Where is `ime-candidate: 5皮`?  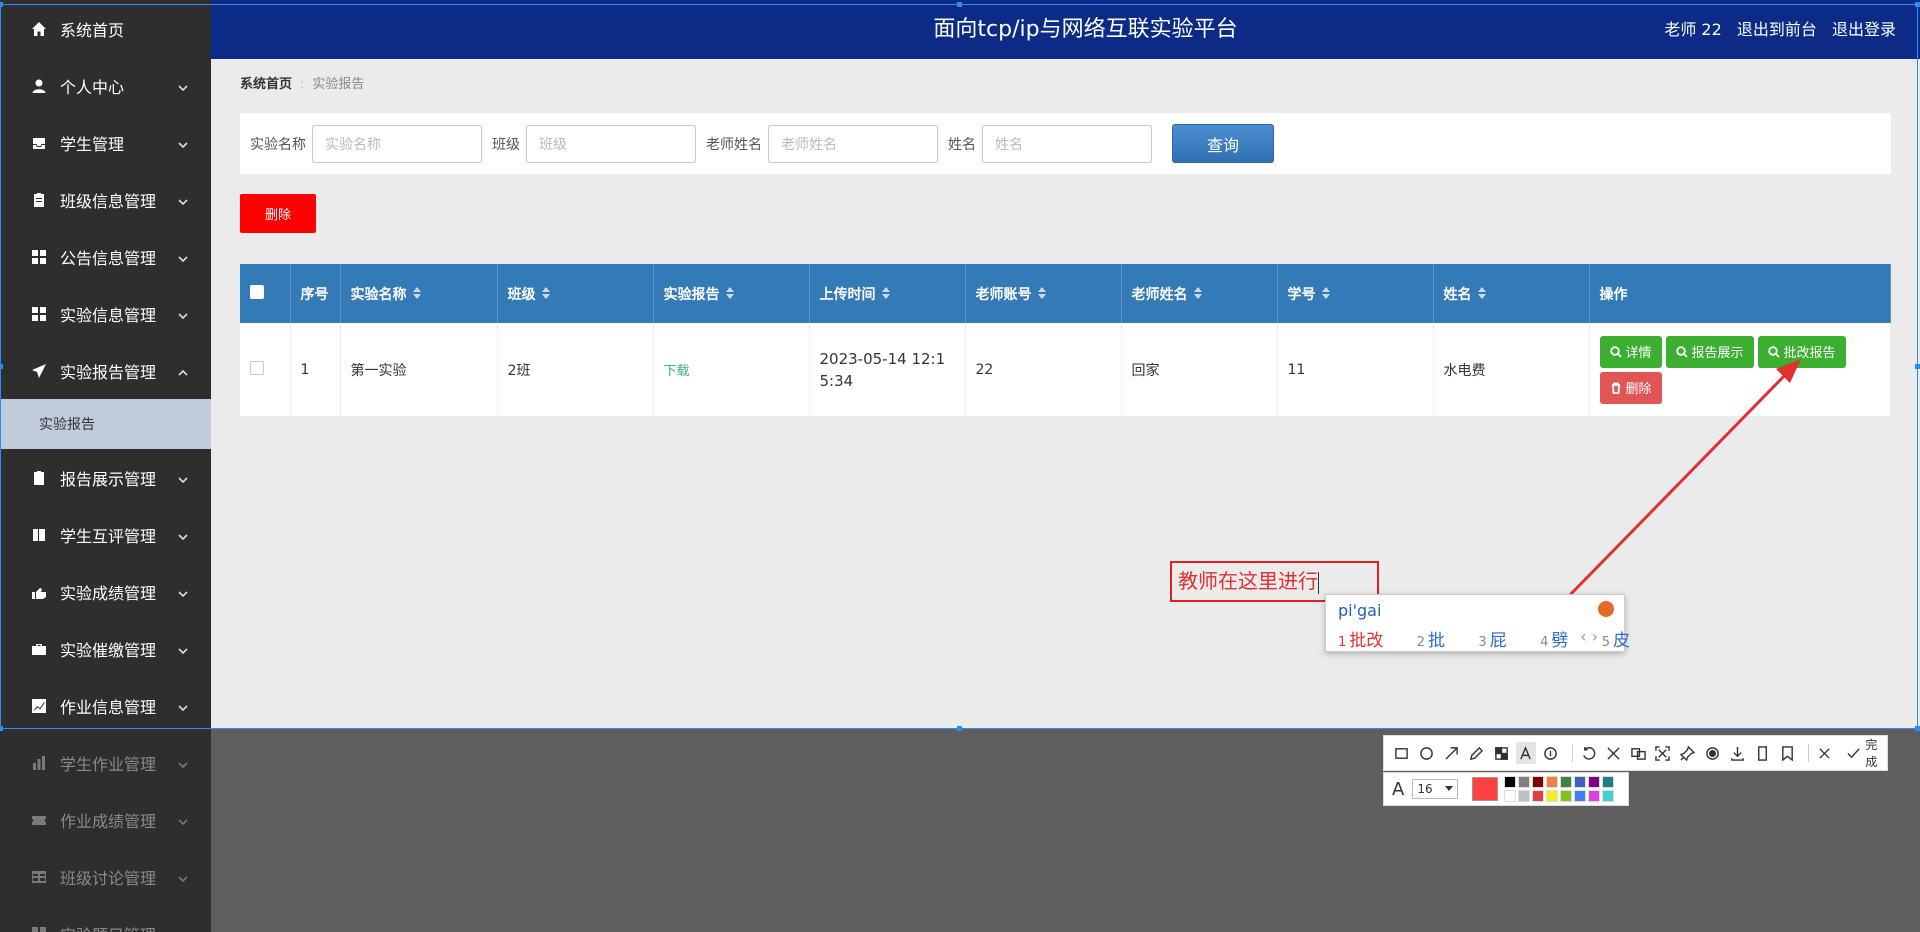
ime-candidate: 5皮 is located at coordinates (1623, 641).